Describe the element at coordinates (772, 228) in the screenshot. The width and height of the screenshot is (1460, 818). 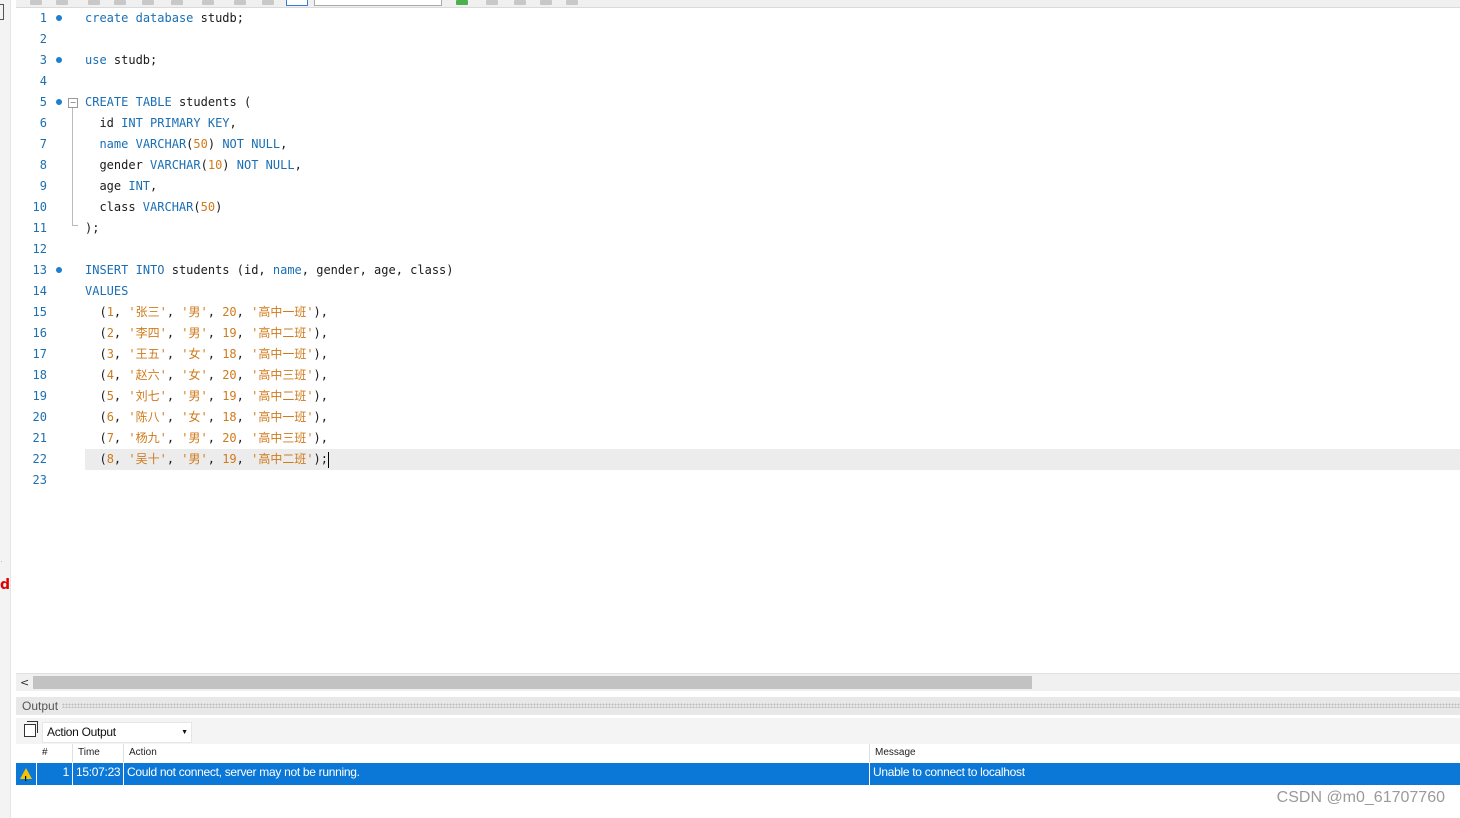
I see `code-text: );` at that location.